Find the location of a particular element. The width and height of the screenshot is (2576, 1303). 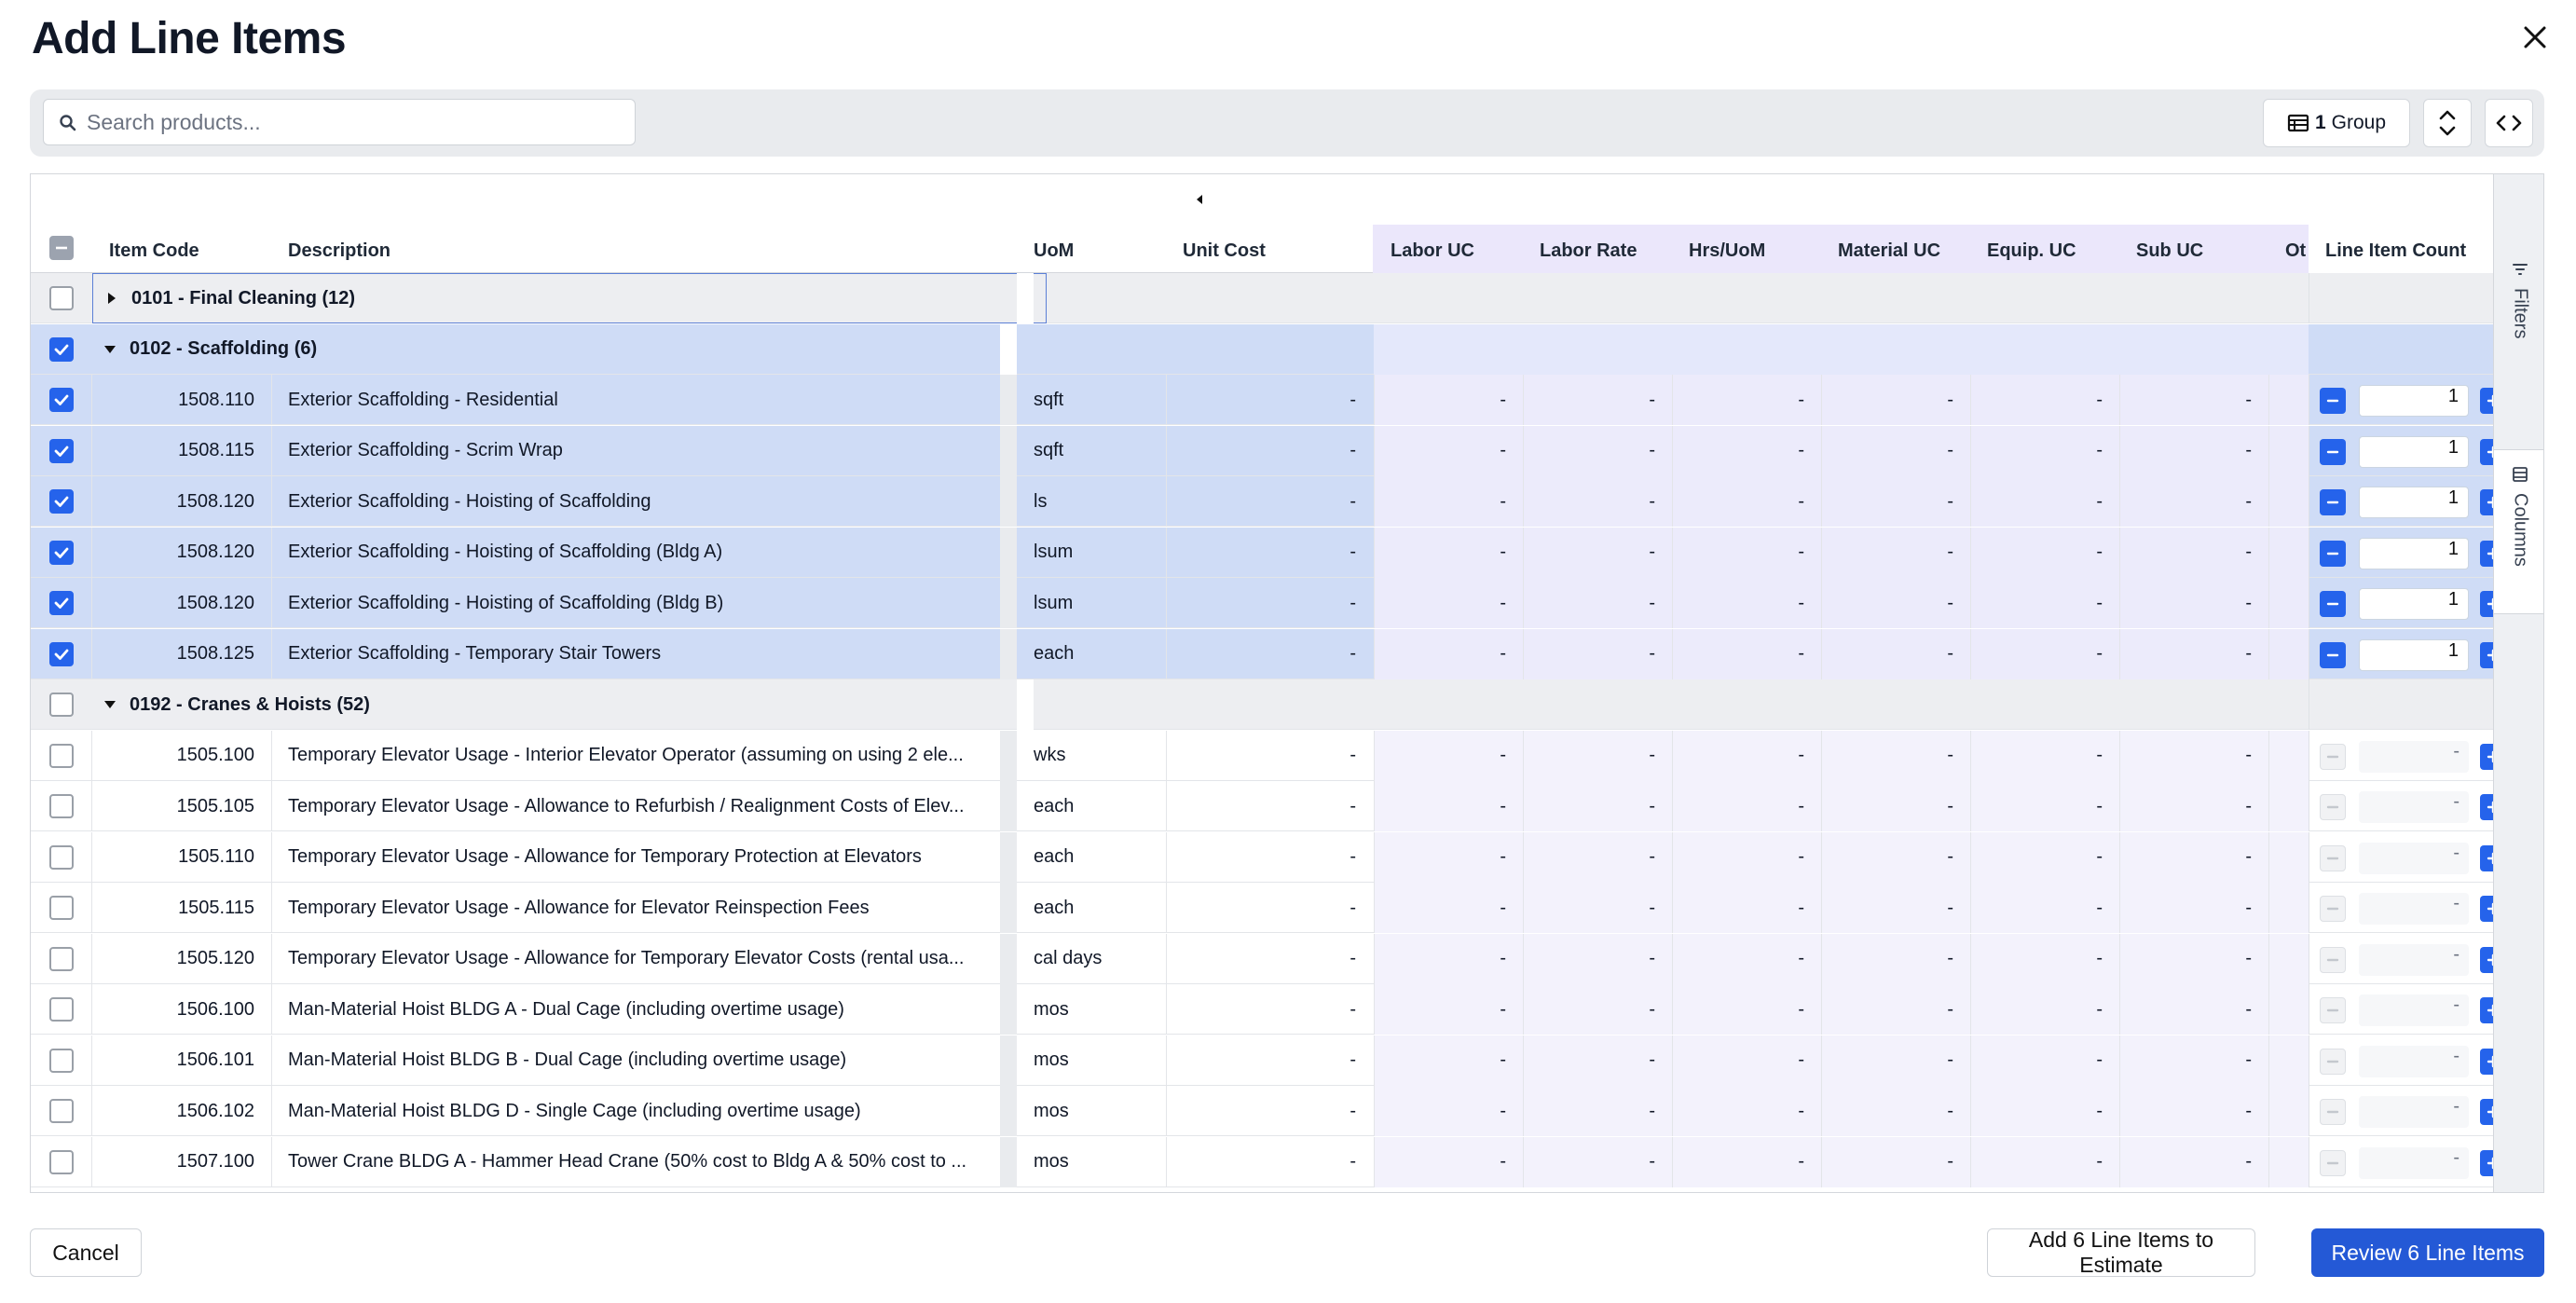

col-labor-uc: Labor UC is located at coordinates (1448, 249).